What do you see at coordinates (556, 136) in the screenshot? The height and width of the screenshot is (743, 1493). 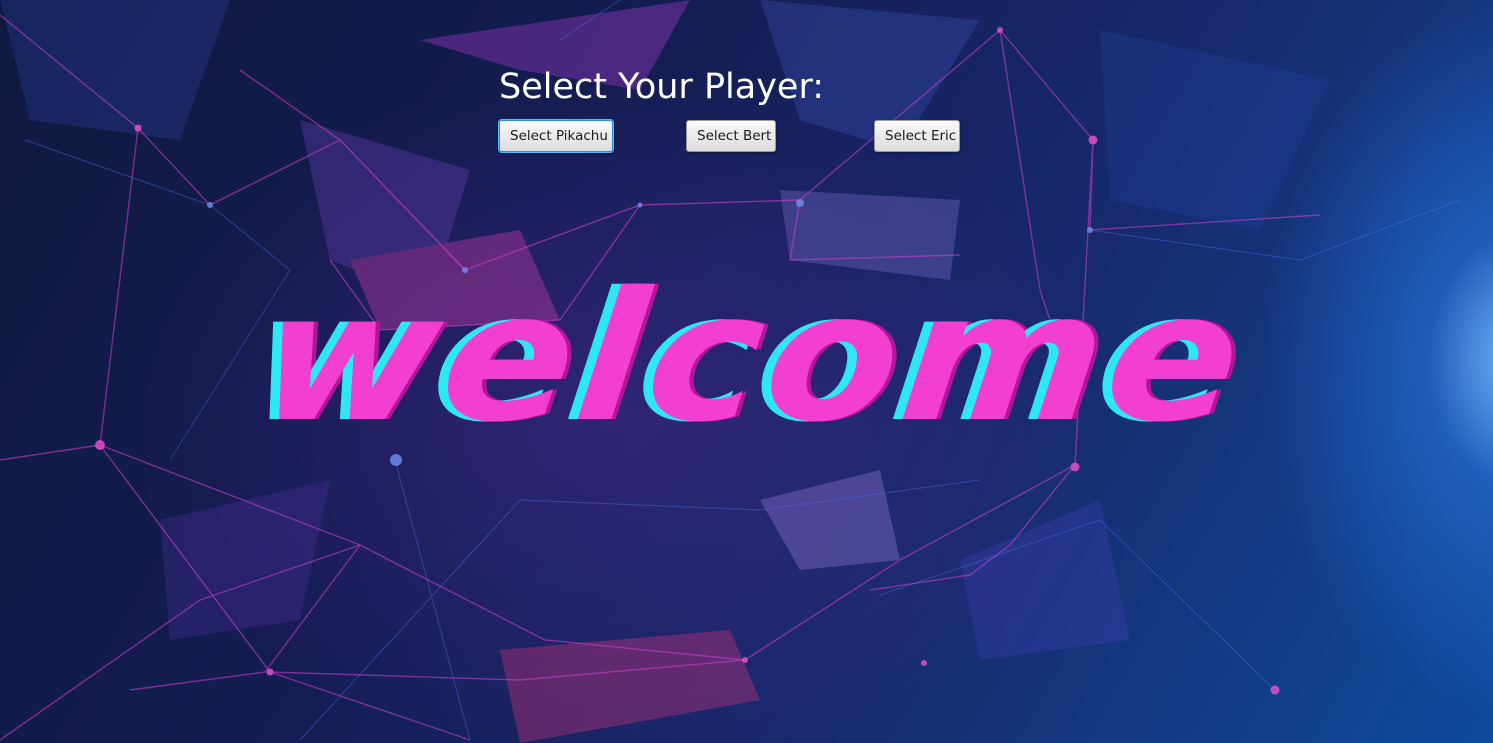 I see `select-pikachu-button: Select Pikachu` at bounding box center [556, 136].